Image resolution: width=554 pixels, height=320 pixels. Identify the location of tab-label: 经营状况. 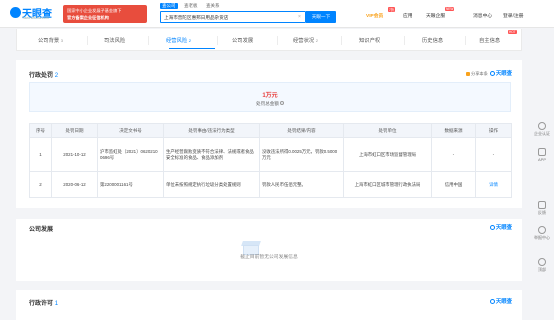
(304, 41).